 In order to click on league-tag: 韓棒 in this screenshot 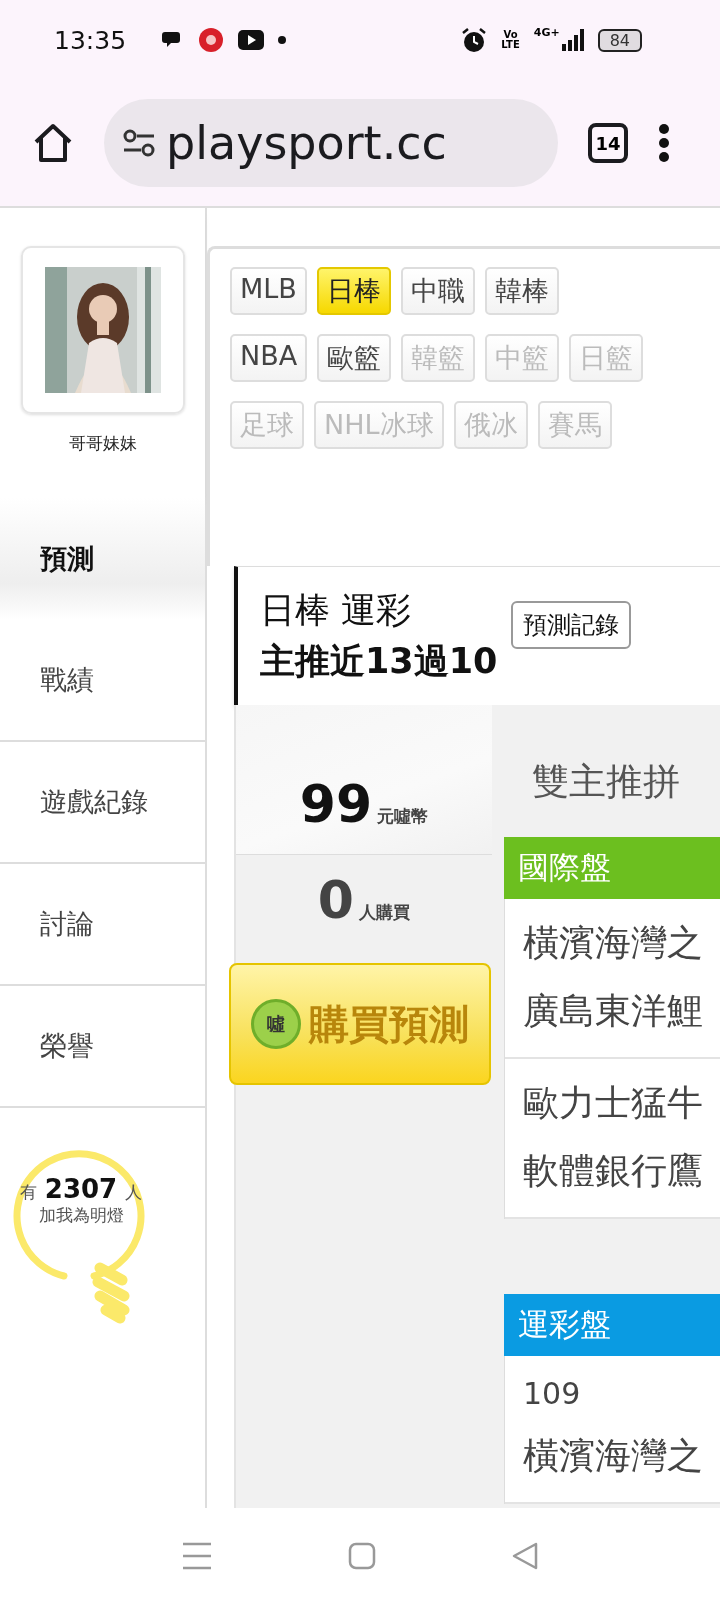, I will do `click(521, 291)`.